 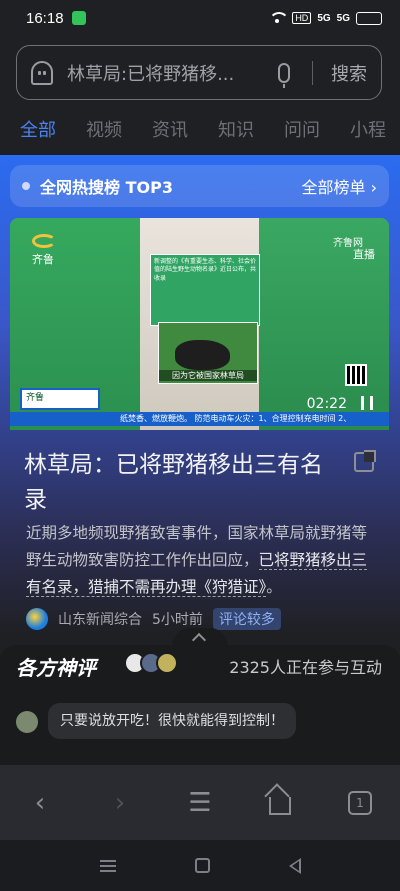 I want to click on tv-station-logo: 齐鲁, so click(x=60, y=399).